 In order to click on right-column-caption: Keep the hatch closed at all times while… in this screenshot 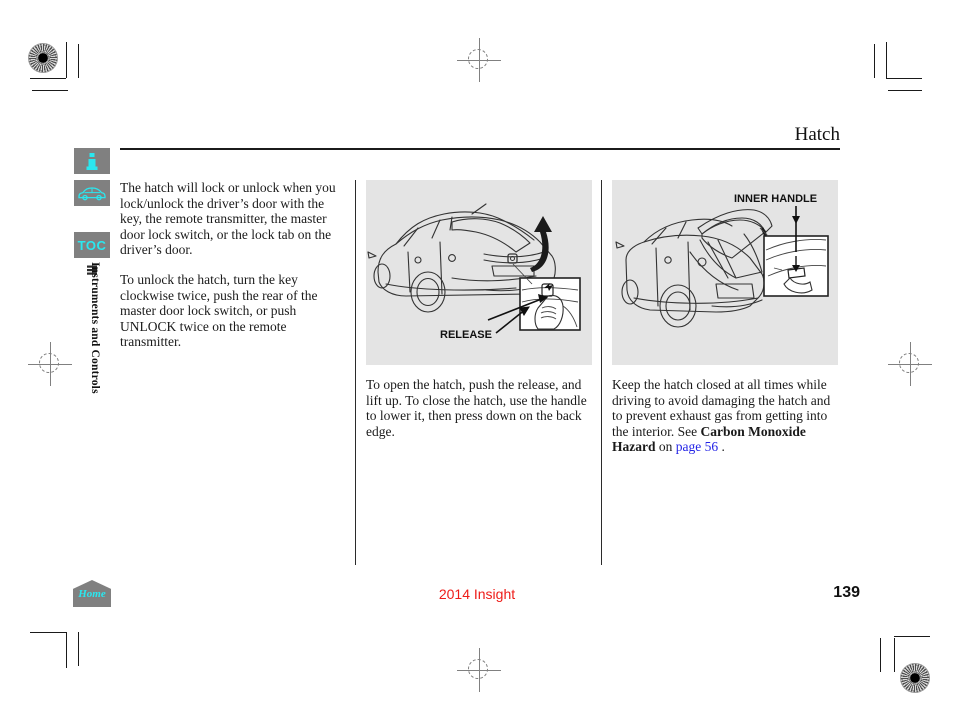, I will do `click(725, 416)`.